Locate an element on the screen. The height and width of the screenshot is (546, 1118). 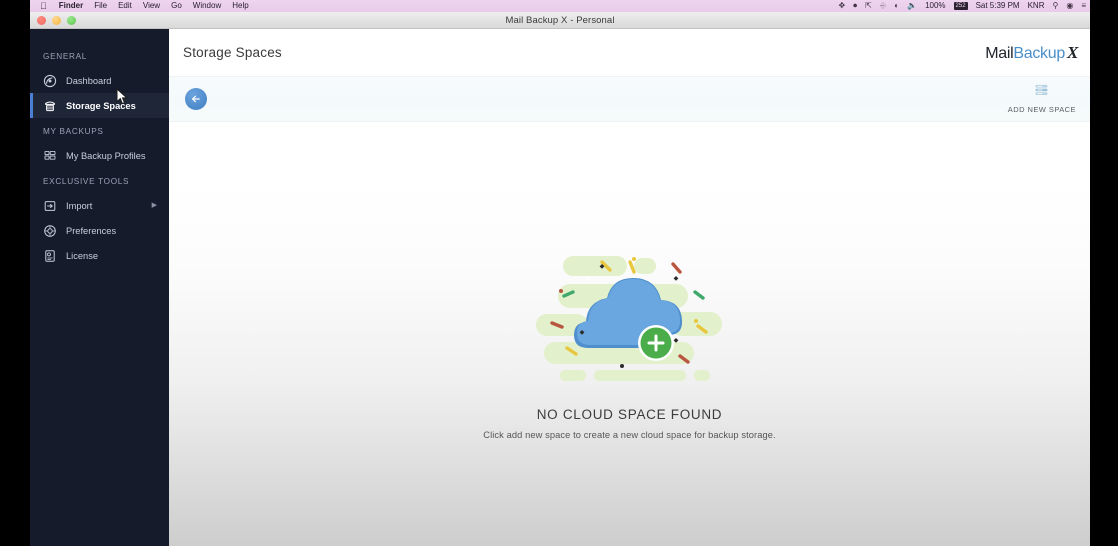
import-icon is located at coordinates (50, 206).